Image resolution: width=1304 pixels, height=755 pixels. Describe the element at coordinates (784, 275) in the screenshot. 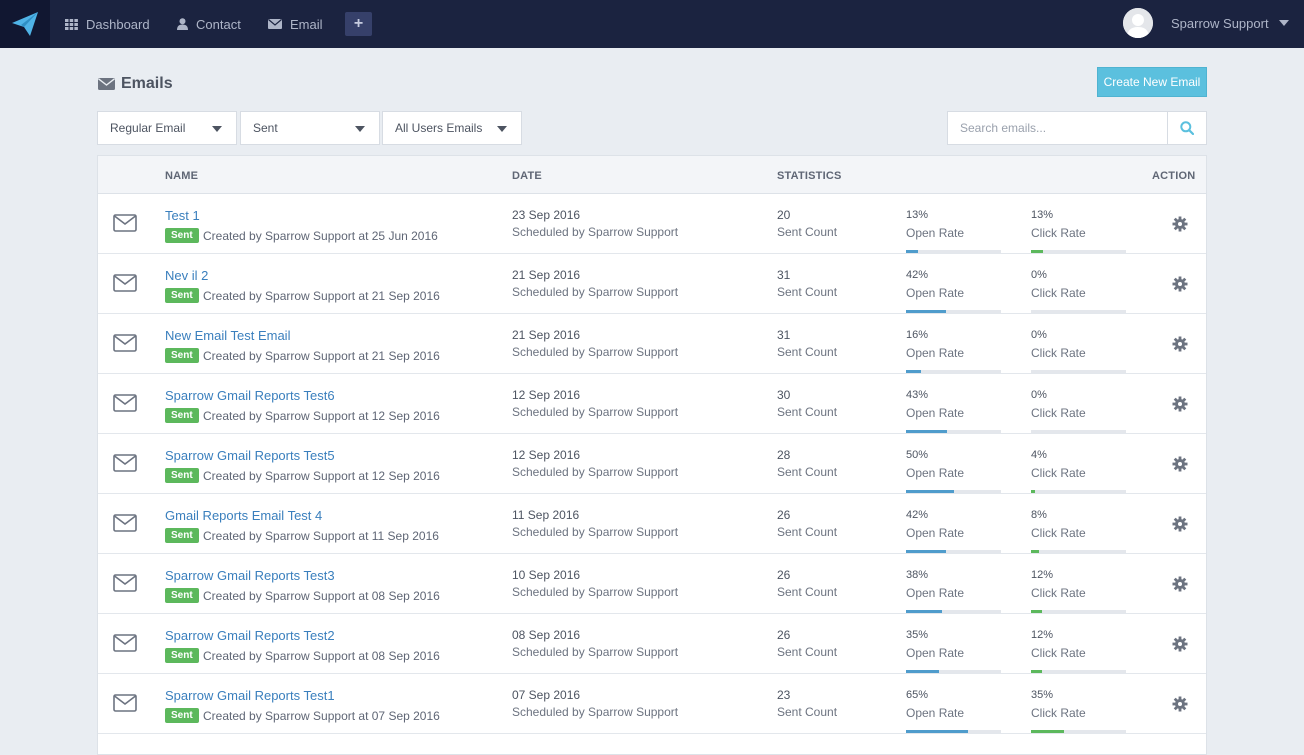

I see `sent-count-value: 31` at that location.